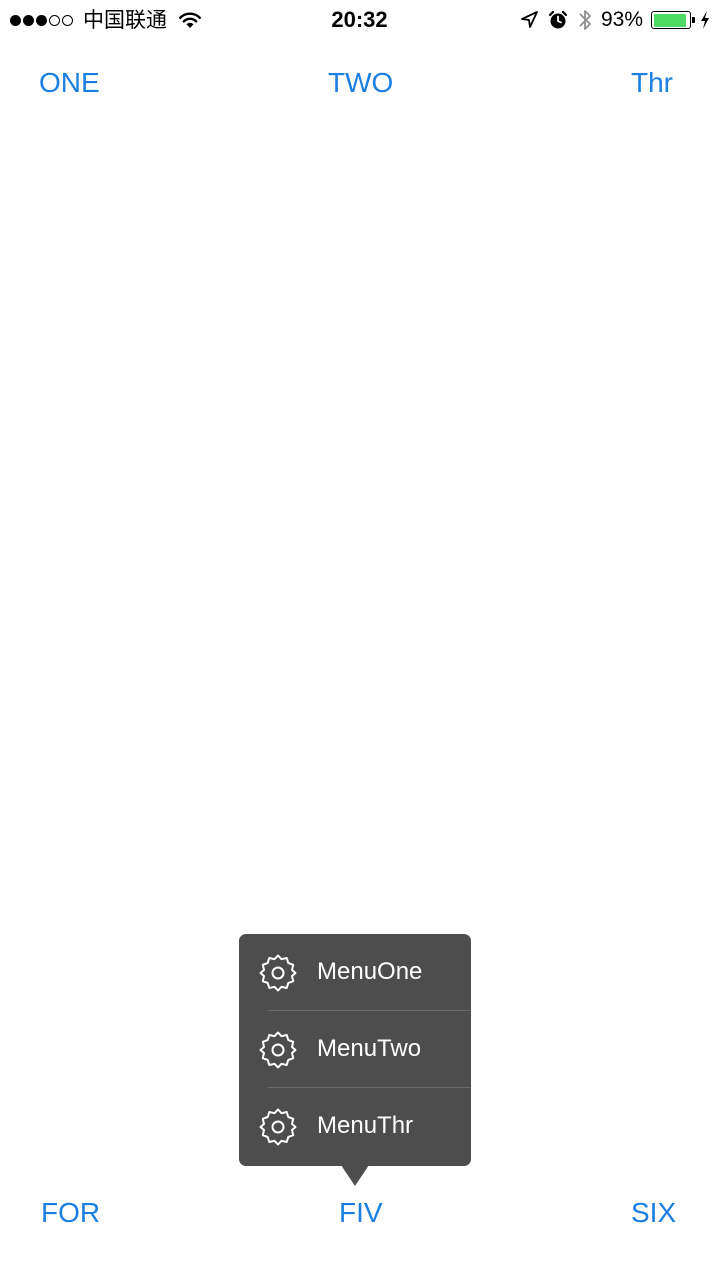 This screenshot has height=1280, width=719. What do you see at coordinates (585, 20) in the screenshot?
I see `bluetooth-icon` at bounding box center [585, 20].